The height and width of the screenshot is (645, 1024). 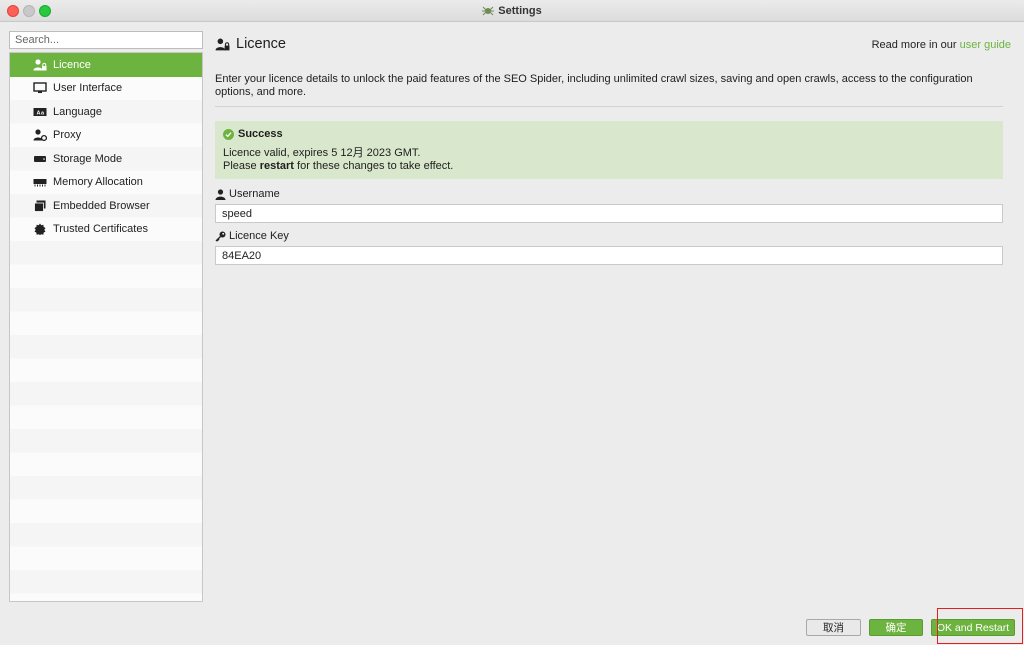 I want to click on sidebar-item-label: User Interface, so click(x=88, y=88).